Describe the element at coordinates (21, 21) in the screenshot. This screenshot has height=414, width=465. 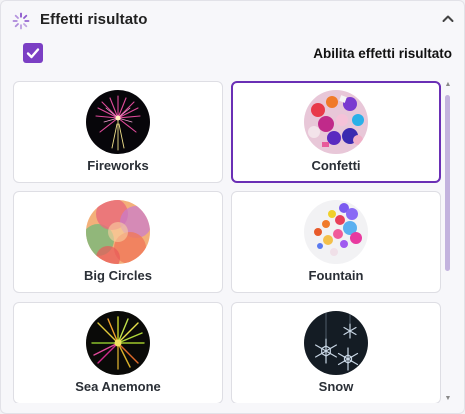
I see `loading-spinner-icon` at that location.